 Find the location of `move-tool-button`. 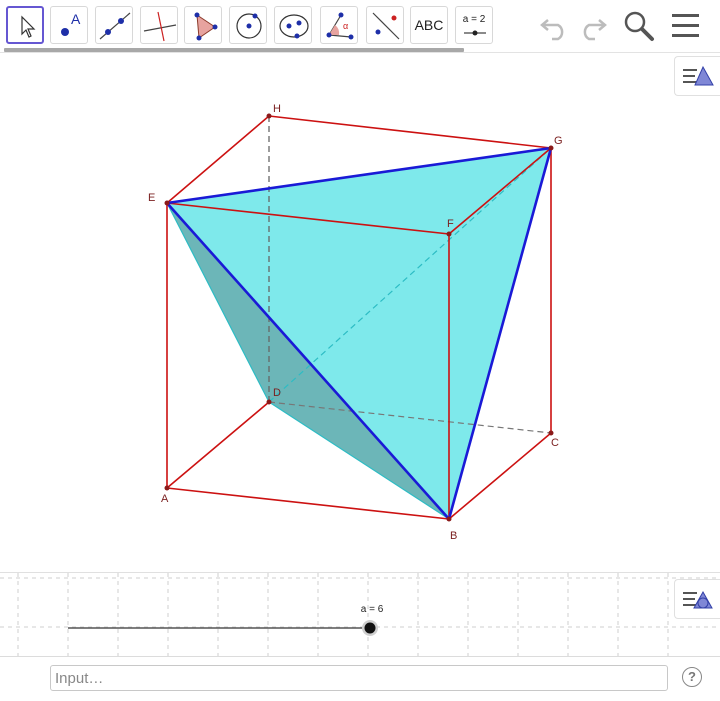

move-tool-button is located at coordinates (25, 25).